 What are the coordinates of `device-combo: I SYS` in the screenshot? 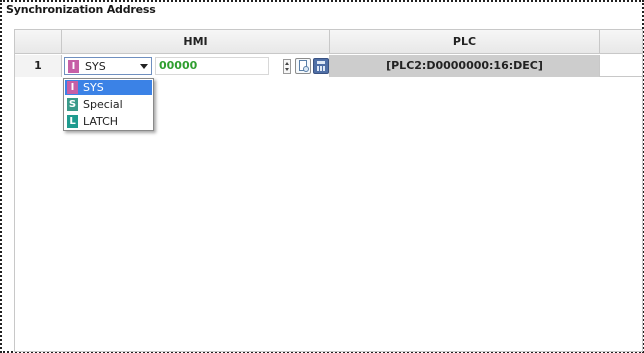 It's located at (108, 66).